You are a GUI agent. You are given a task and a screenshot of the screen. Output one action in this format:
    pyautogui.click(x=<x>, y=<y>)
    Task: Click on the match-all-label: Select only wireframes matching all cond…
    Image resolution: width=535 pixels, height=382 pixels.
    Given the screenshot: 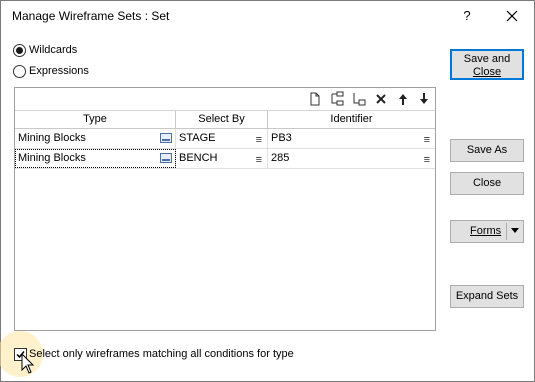 What is the action you would take?
    pyautogui.click(x=161, y=354)
    